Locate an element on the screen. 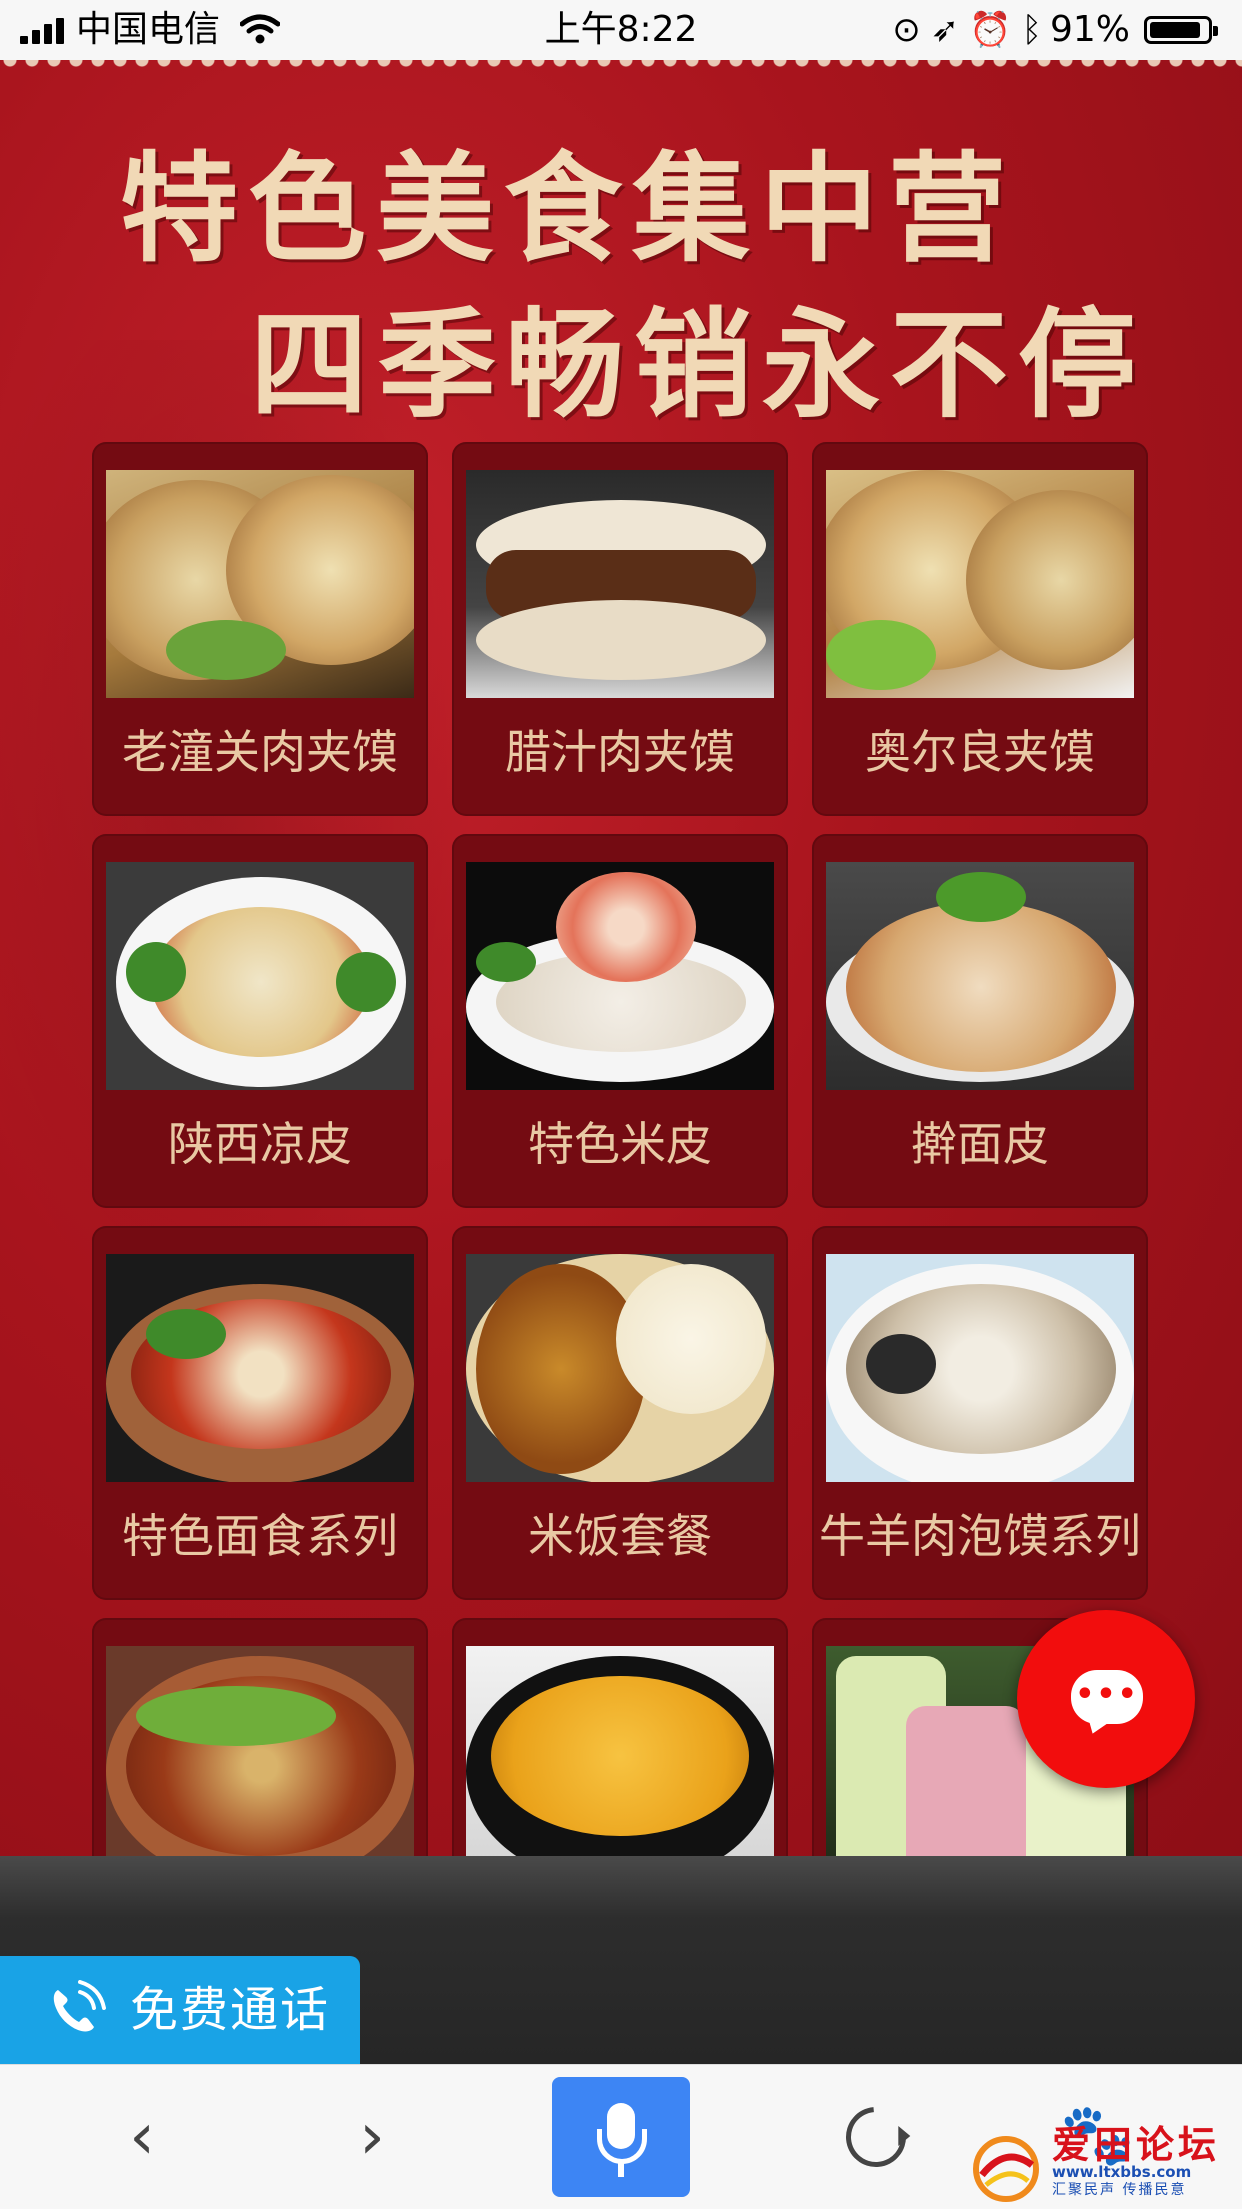 The height and width of the screenshot is (2209, 1242). menu-card-label: 特色面食系列 is located at coordinates (260, 1536).